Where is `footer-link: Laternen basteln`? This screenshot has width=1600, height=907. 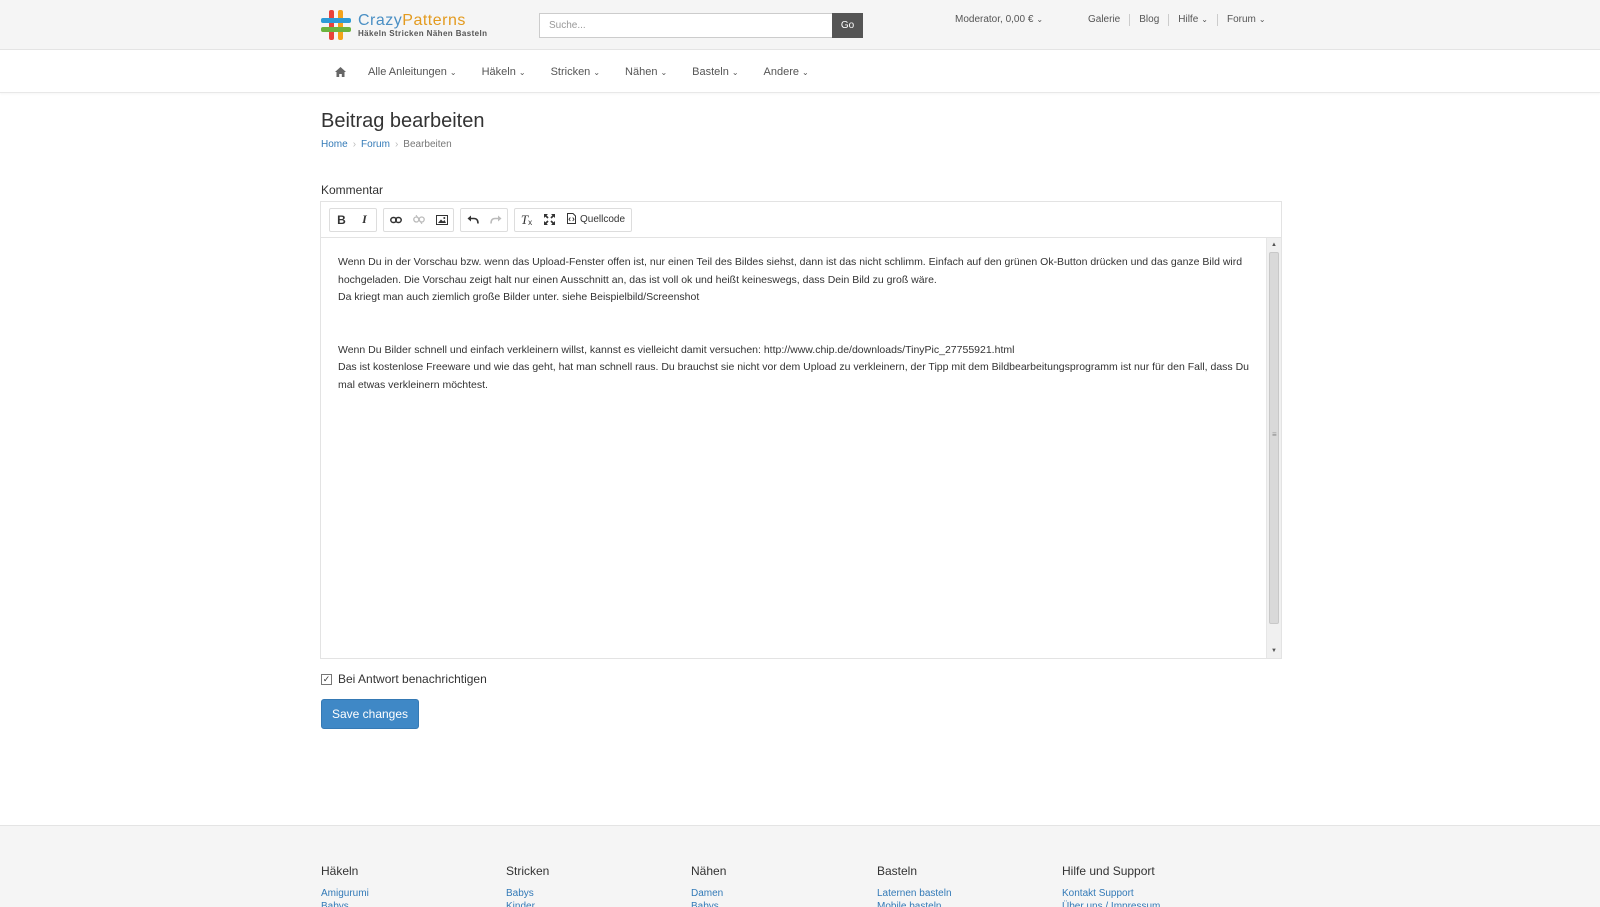 footer-link: Laternen basteln is located at coordinates (914, 893).